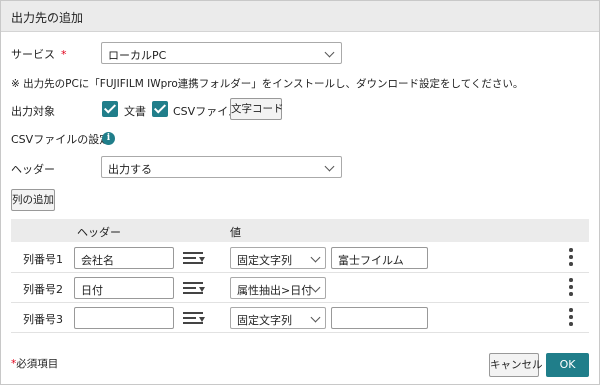  What do you see at coordinates (124, 318) in the screenshot?
I see `header-name-input` at bounding box center [124, 318].